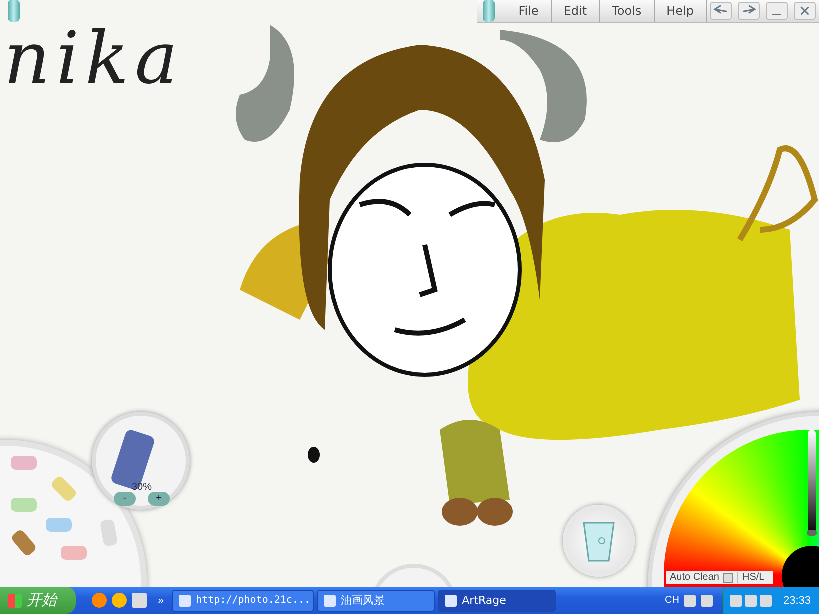 The image size is (819, 614). What do you see at coordinates (812, 533) in the screenshot?
I see `slider-thumb` at bounding box center [812, 533].